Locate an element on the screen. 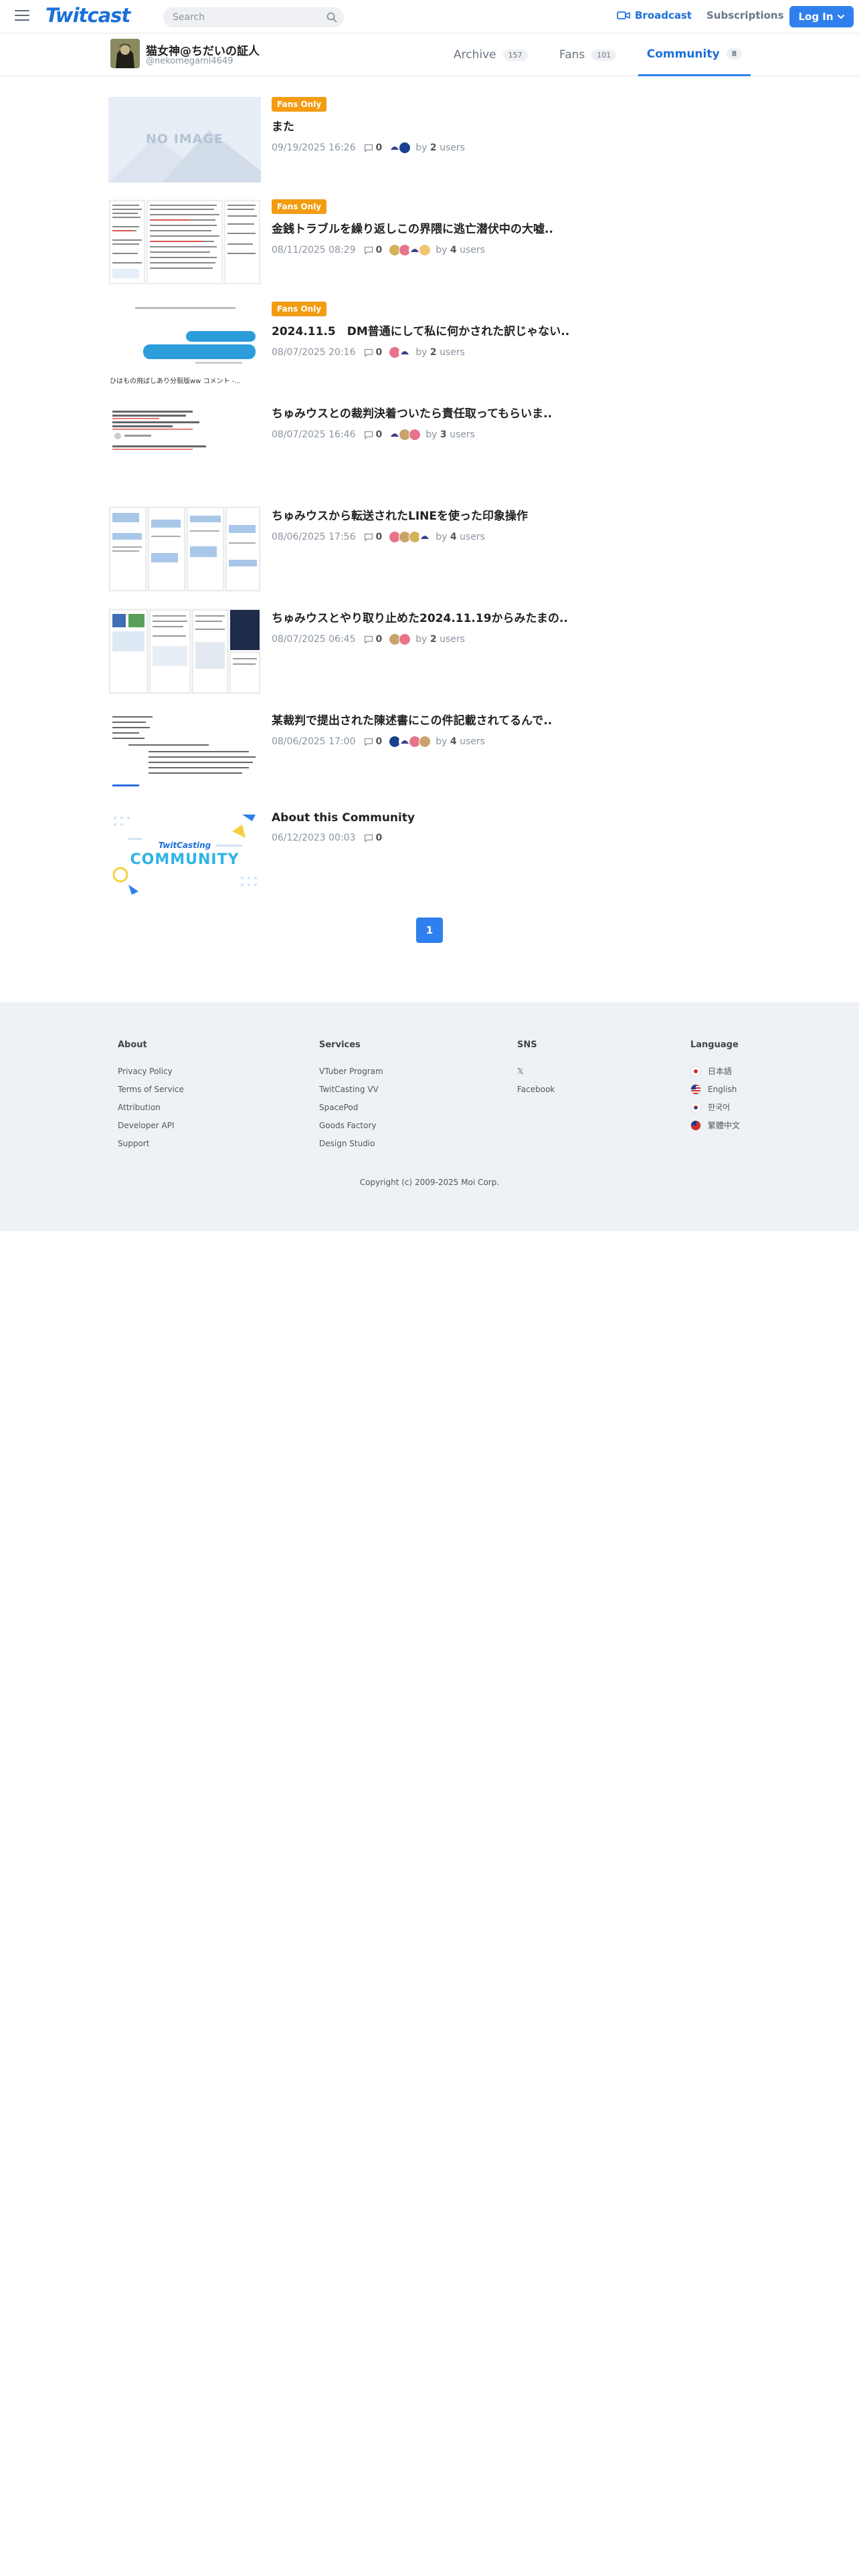 The height and width of the screenshot is (2576, 859). footer-heading: Language is located at coordinates (715, 1045).